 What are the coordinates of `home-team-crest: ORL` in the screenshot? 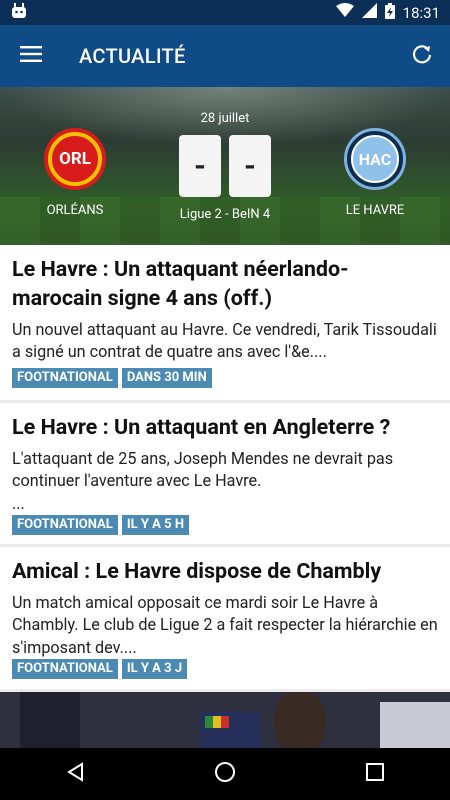 It's located at (75, 159).